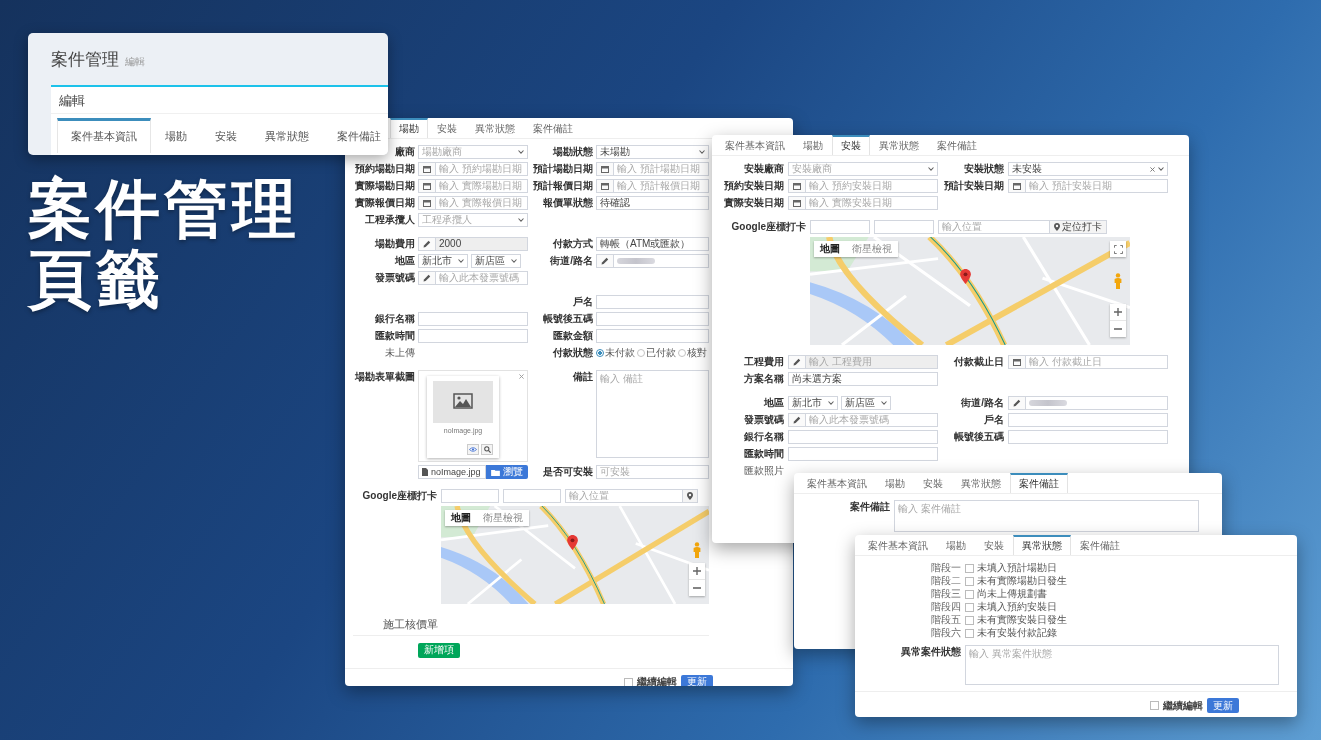 The image size is (1321, 740). What do you see at coordinates (863, 379) in the screenshot?
I see `text-field: 尚未選方案` at bounding box center [863, 379].